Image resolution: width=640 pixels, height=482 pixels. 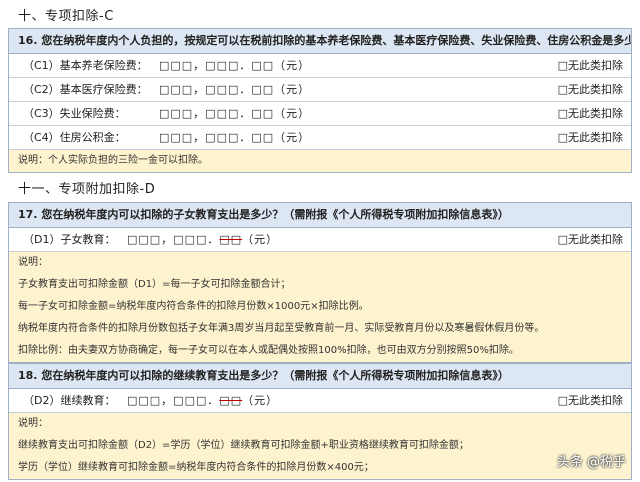 What do you see at coordinates (196, 467) in the screenshot?
I see `note-line: 学历（学位）继续教育可扣除金额=纳税年度内符合条件的扣除月份数×400元；` at bounding box center [196, 467].